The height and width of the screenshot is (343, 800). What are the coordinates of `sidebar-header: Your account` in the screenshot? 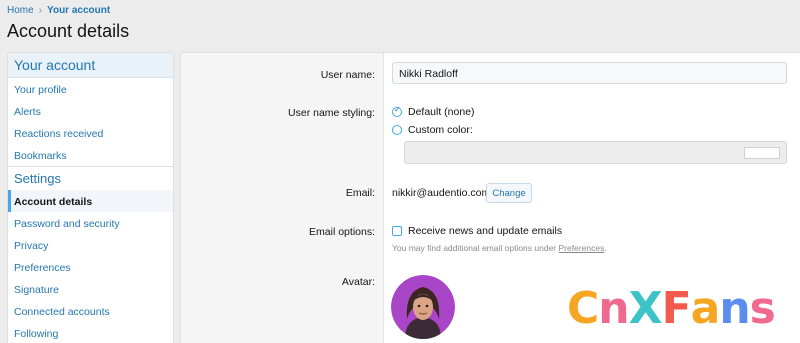 It's located at (90, 65).